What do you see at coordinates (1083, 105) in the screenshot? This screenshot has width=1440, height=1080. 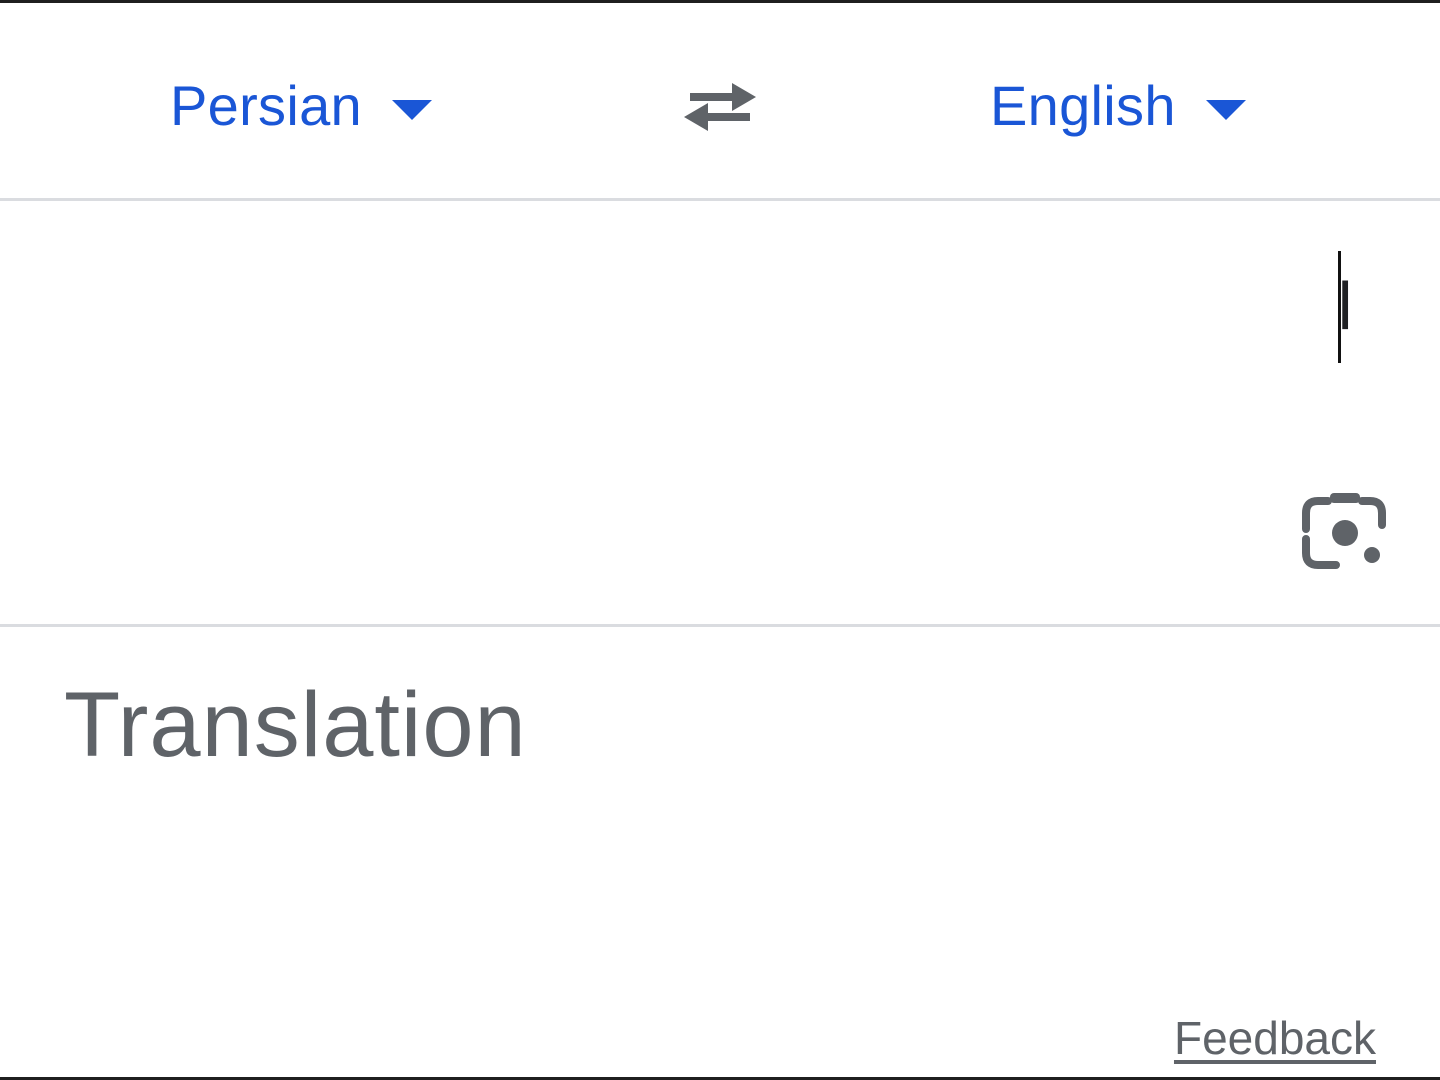 I see `target-language-label: English` at bounding box center [1083, 105].